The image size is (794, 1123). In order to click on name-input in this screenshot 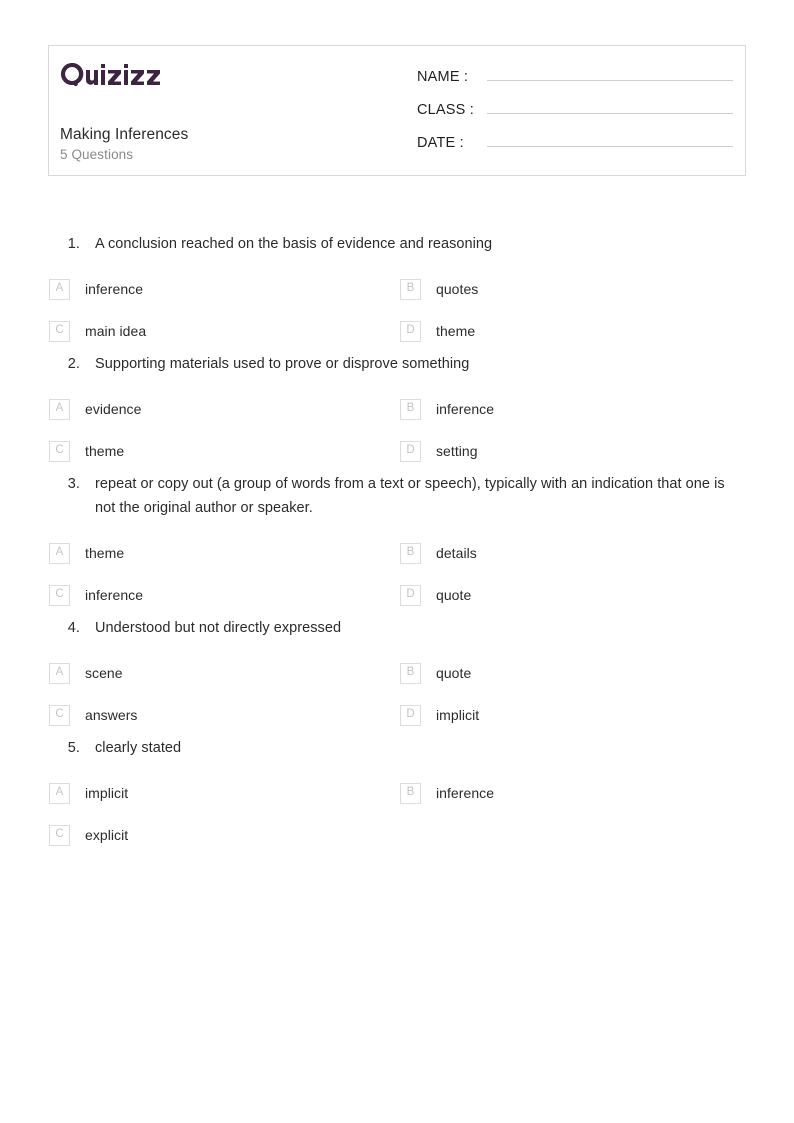, I will do `click(610, 72)`.